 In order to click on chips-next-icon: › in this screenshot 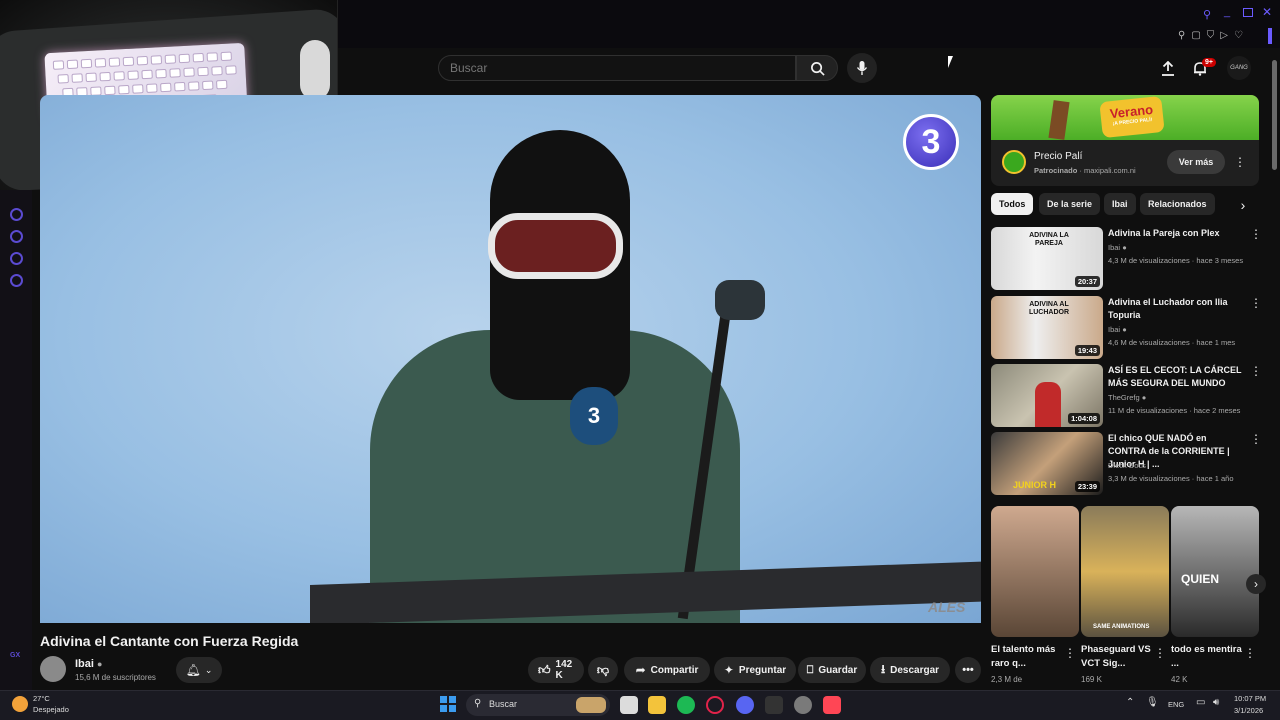, I will do `click(1243, 205)`.